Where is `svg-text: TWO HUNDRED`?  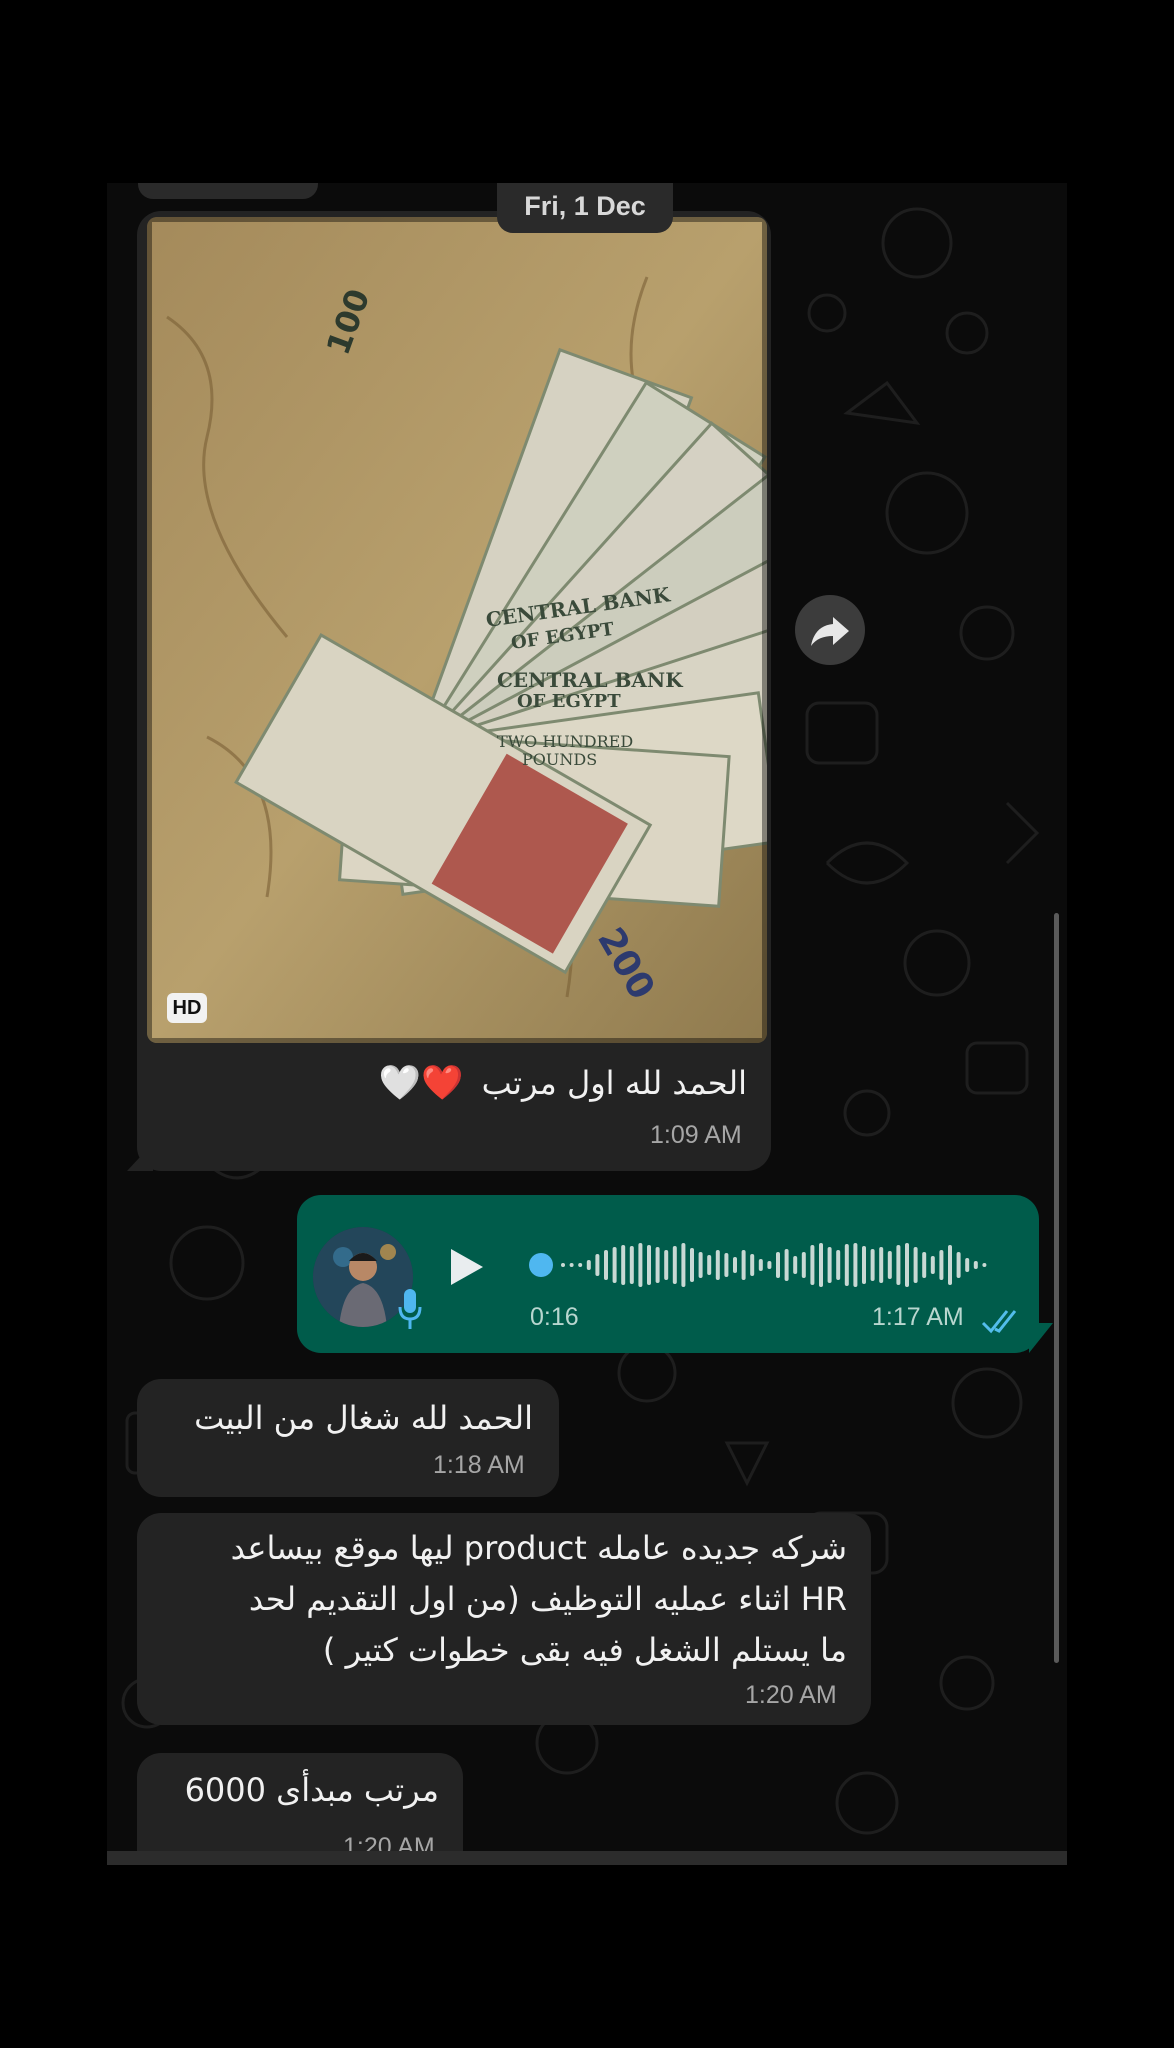
svg-text: TWO HUNDRED is located at coordinates (565, 741).